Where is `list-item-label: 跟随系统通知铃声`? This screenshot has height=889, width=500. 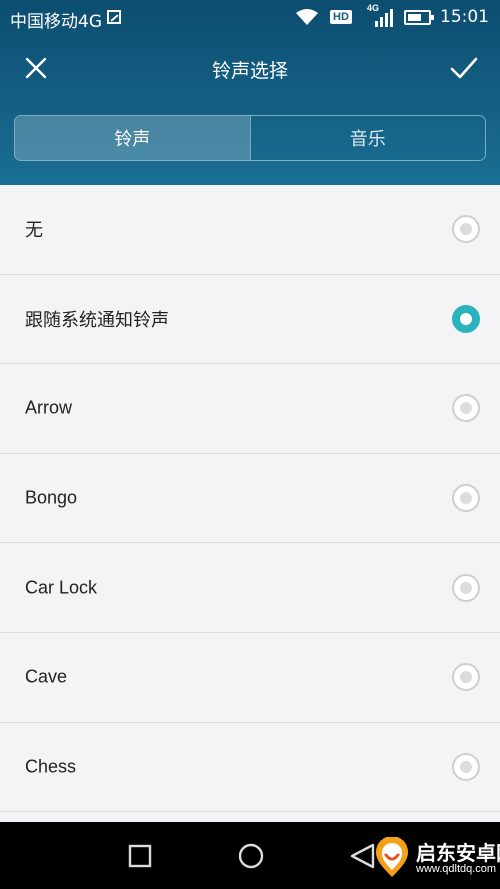
list-item-label: 跟随系统通知铃声 is located at coordinates (97, 319).